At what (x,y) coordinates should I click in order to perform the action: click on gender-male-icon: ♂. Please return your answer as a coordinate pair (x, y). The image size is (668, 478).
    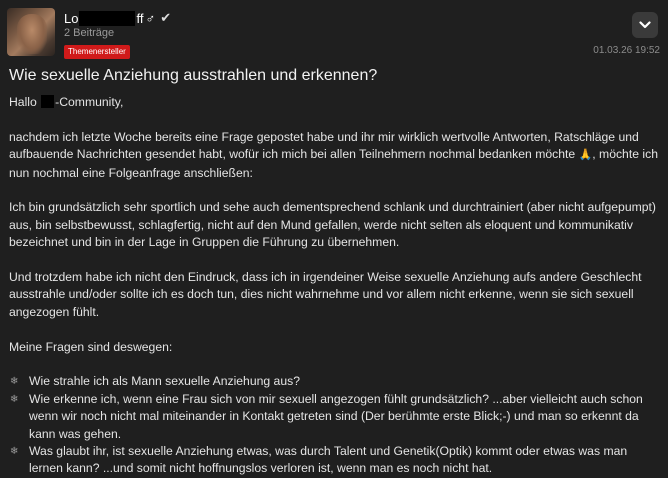
    Looking at the image, I should click on (150, 18).